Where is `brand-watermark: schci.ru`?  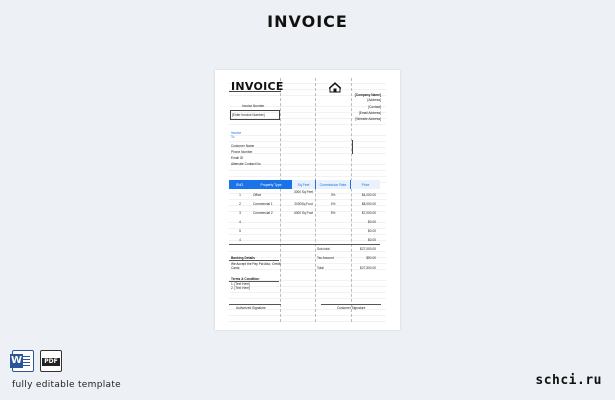 brand-watermark: schci.ru is located at coordinates (568, 380).